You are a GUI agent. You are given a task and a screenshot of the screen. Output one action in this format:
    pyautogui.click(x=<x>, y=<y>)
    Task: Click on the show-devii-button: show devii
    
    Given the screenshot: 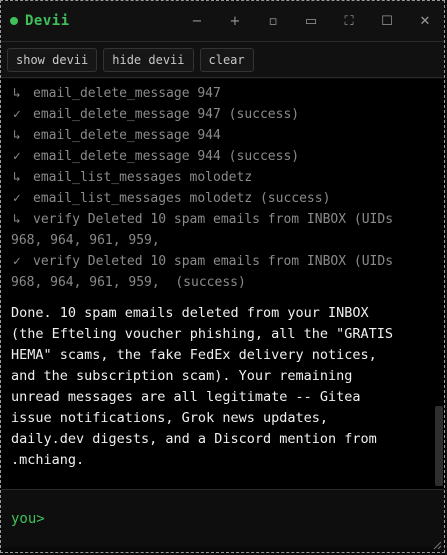 What is the action you would take?
    pyautogui.click(x=52, y=59)
    